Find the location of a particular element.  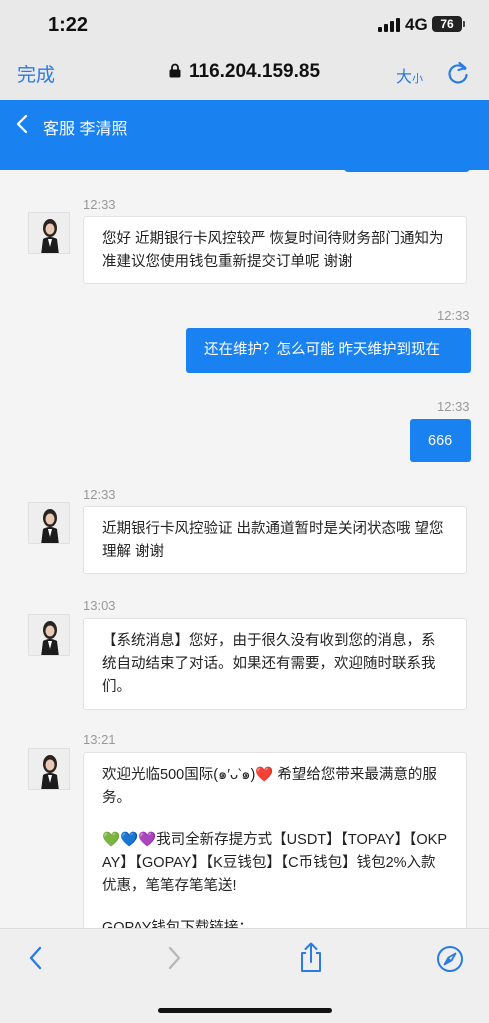

browser-nav-bar: 完成 116.204.159.85 大小 is located at coordinates (244, 74).